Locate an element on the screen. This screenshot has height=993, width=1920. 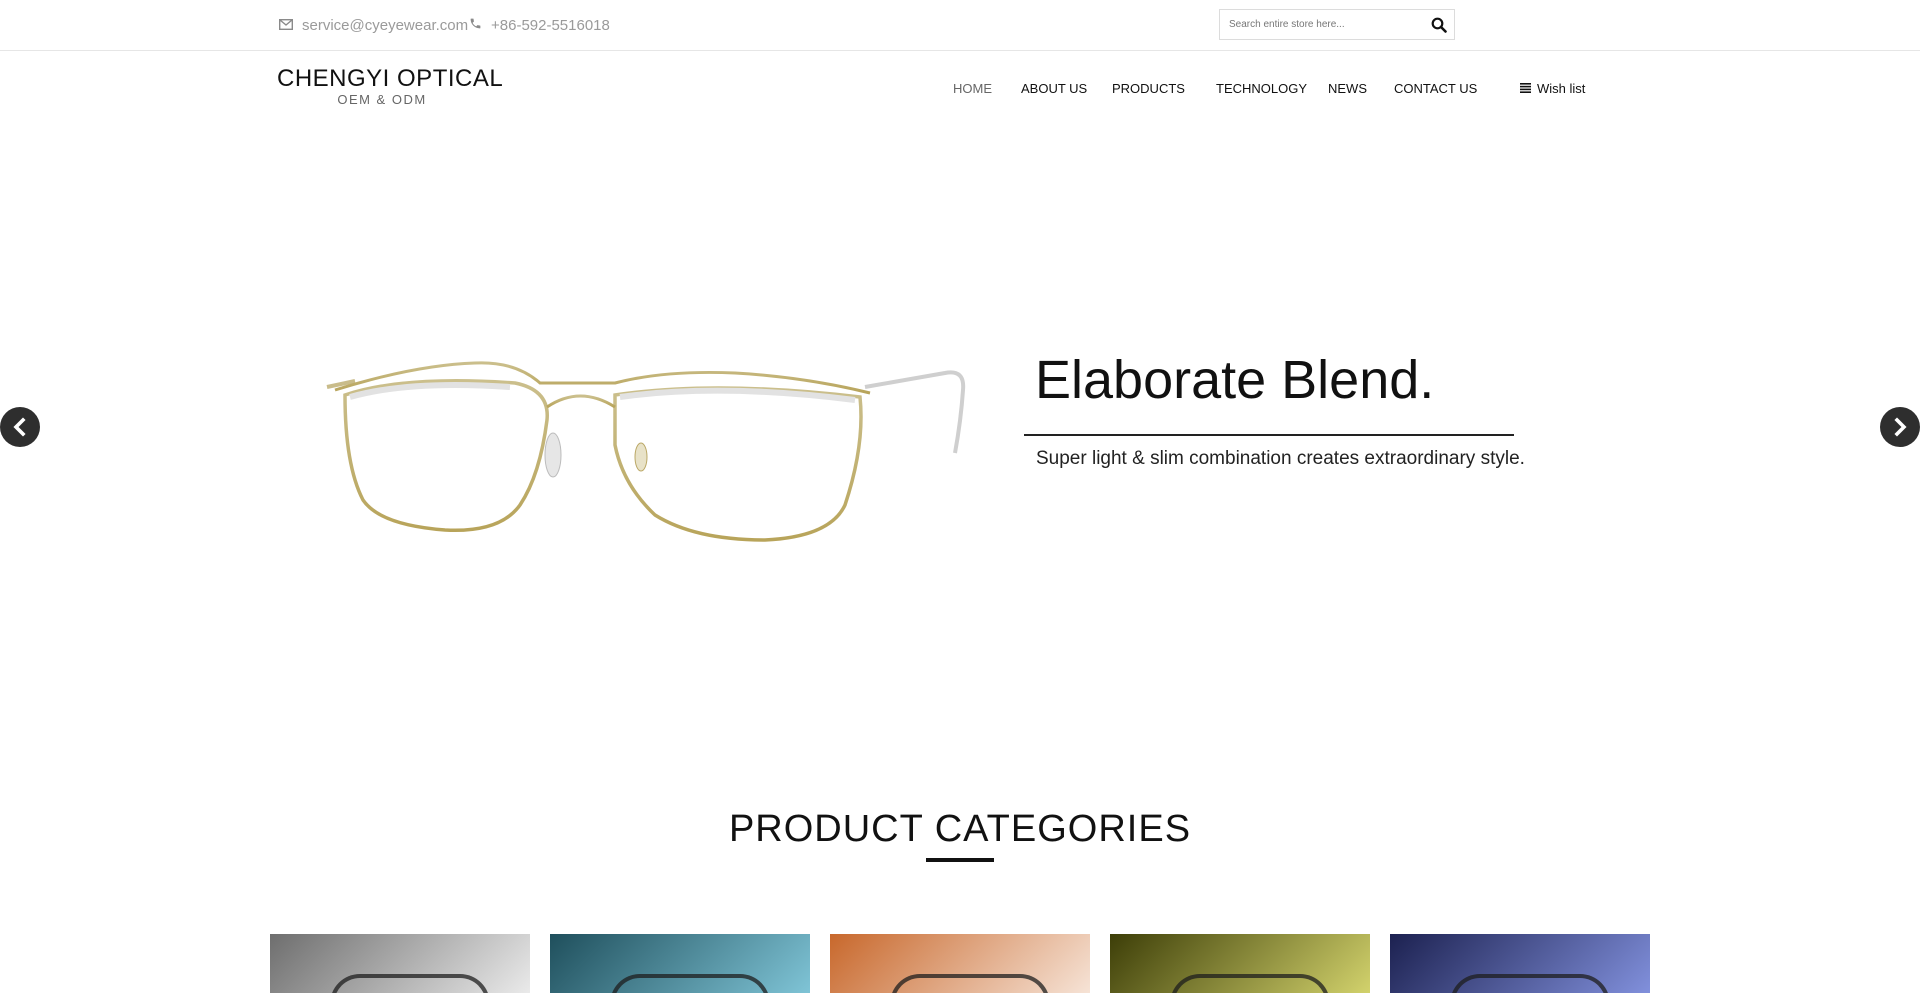
phone-icon is located at coordinates (475, 25).